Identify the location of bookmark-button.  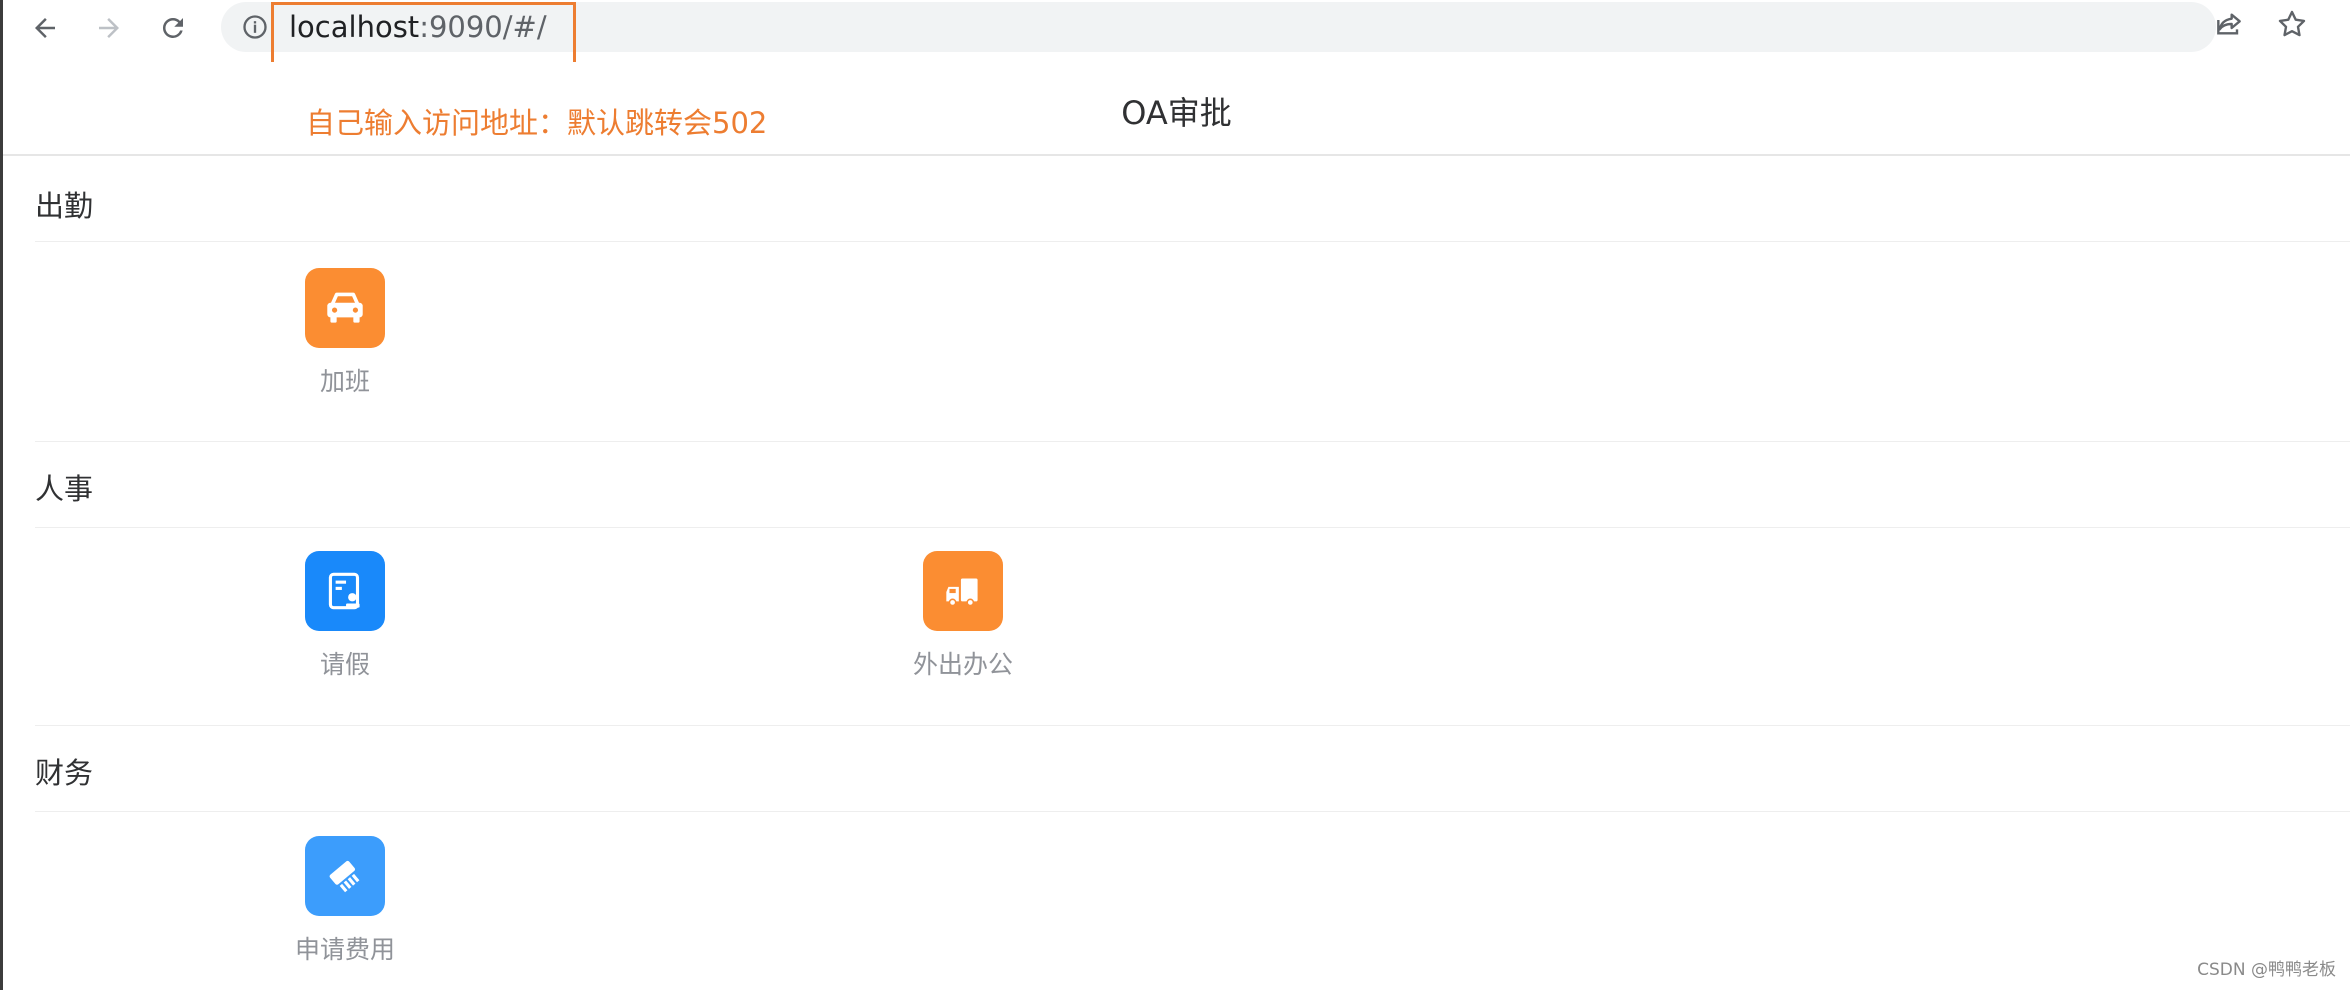
(2292, 26).